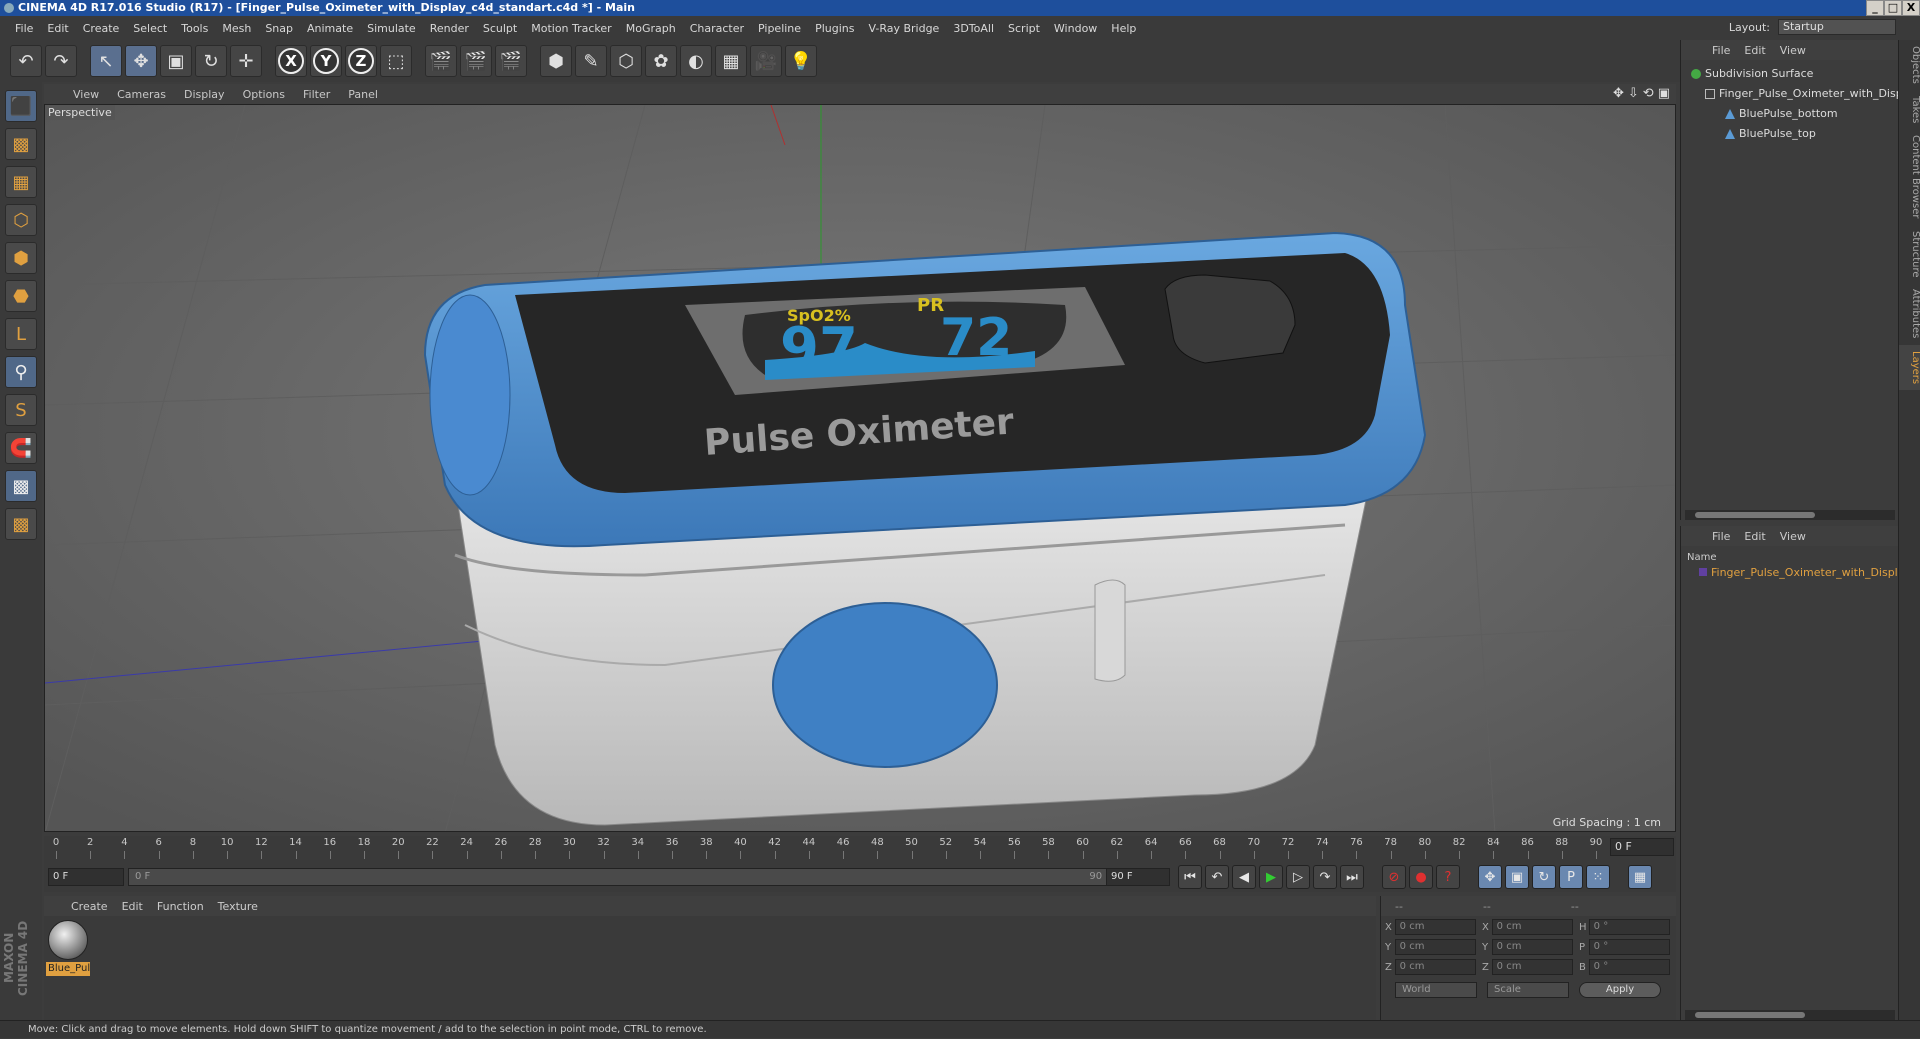  Describe the element at coordinates (1754, 536) in the screenshot. I see `layers-menu-edit: Edit` at that location.